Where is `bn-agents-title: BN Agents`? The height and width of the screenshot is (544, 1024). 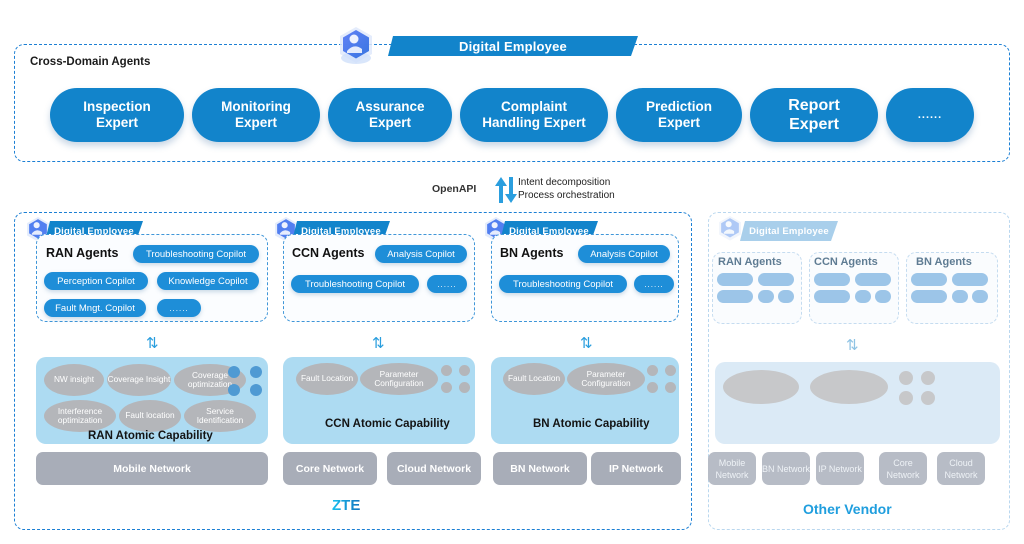 bn-agents-title: BN Agents is located at coordinates (532, 253).